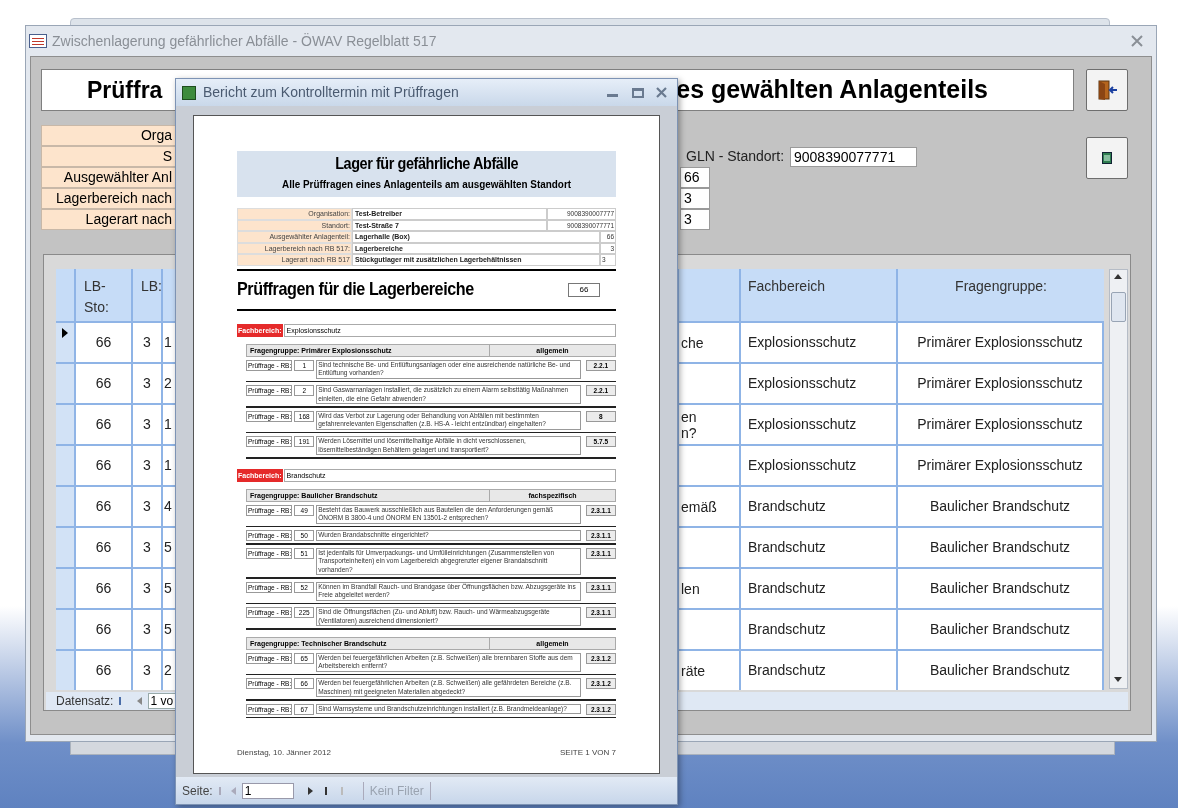 The height and width of the screenshot is (808, 1178). Describe the element at coordinates (1118, 479) in the screenshot. I see `scrollbar` at that location.